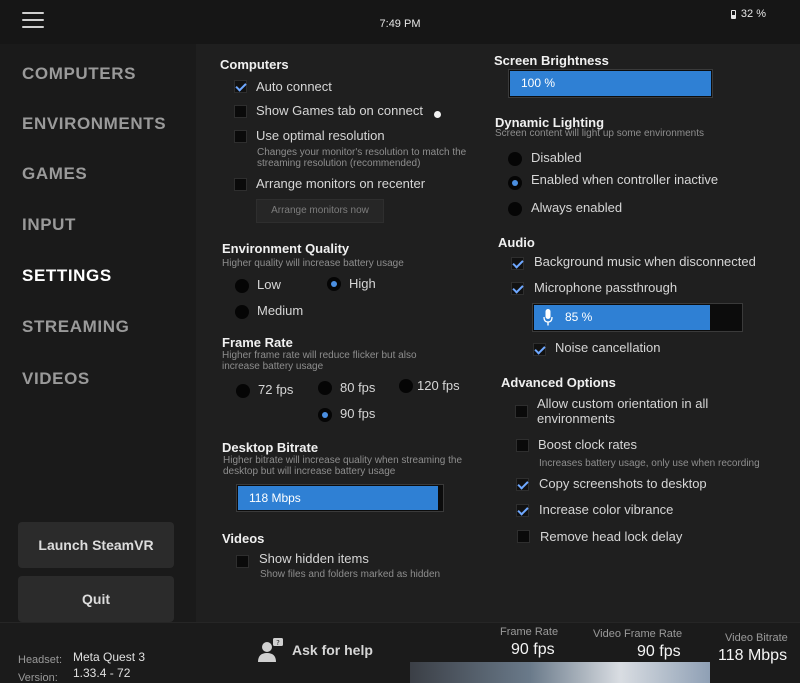  I want to click on clock: 7:49 PM, so click(400, 24).